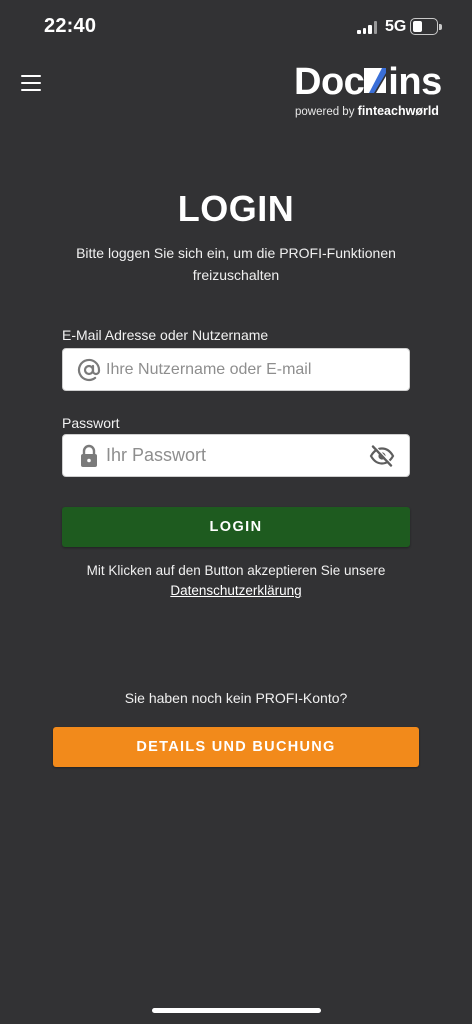 This screenshot has height=1024, width=472. I want to click on status-bar: 22:40 5G, so click(236, 27).